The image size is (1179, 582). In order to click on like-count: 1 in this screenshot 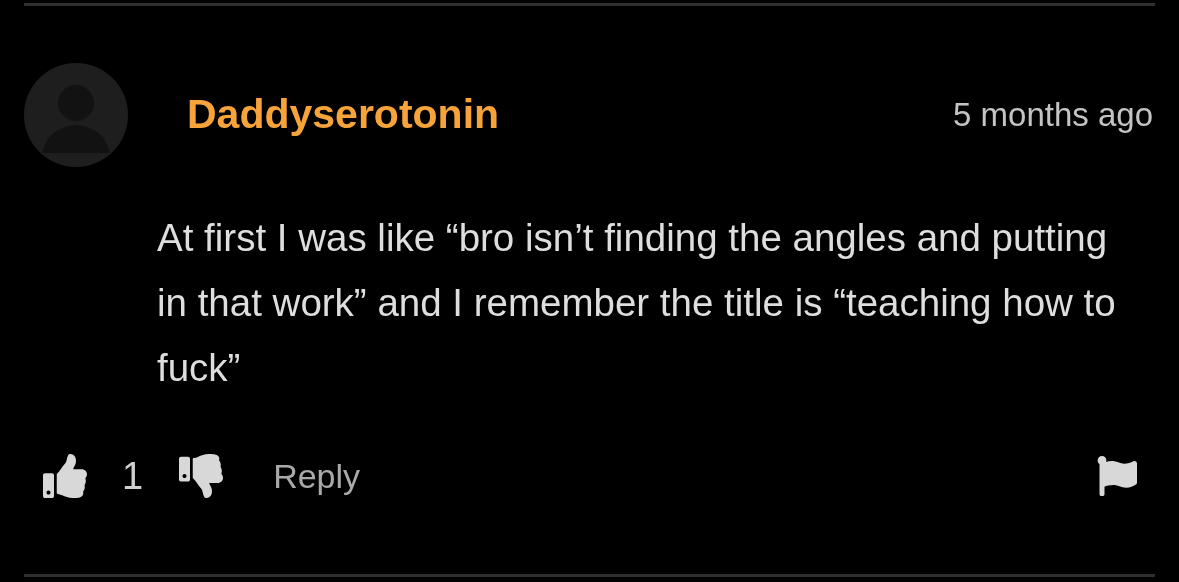, I will do `click(133, 476)`.